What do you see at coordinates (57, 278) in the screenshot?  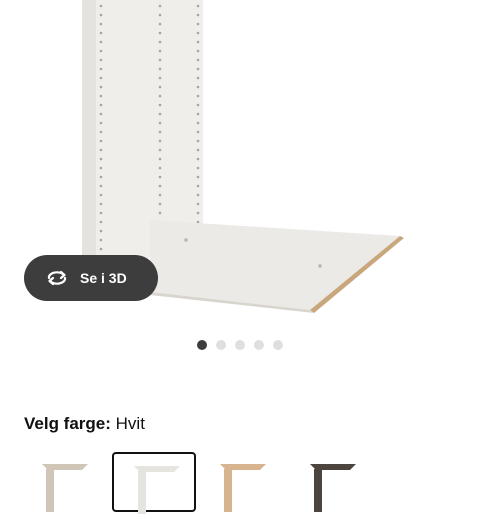 I see `rotate-3d-icon` at bounding box center [57, 278].